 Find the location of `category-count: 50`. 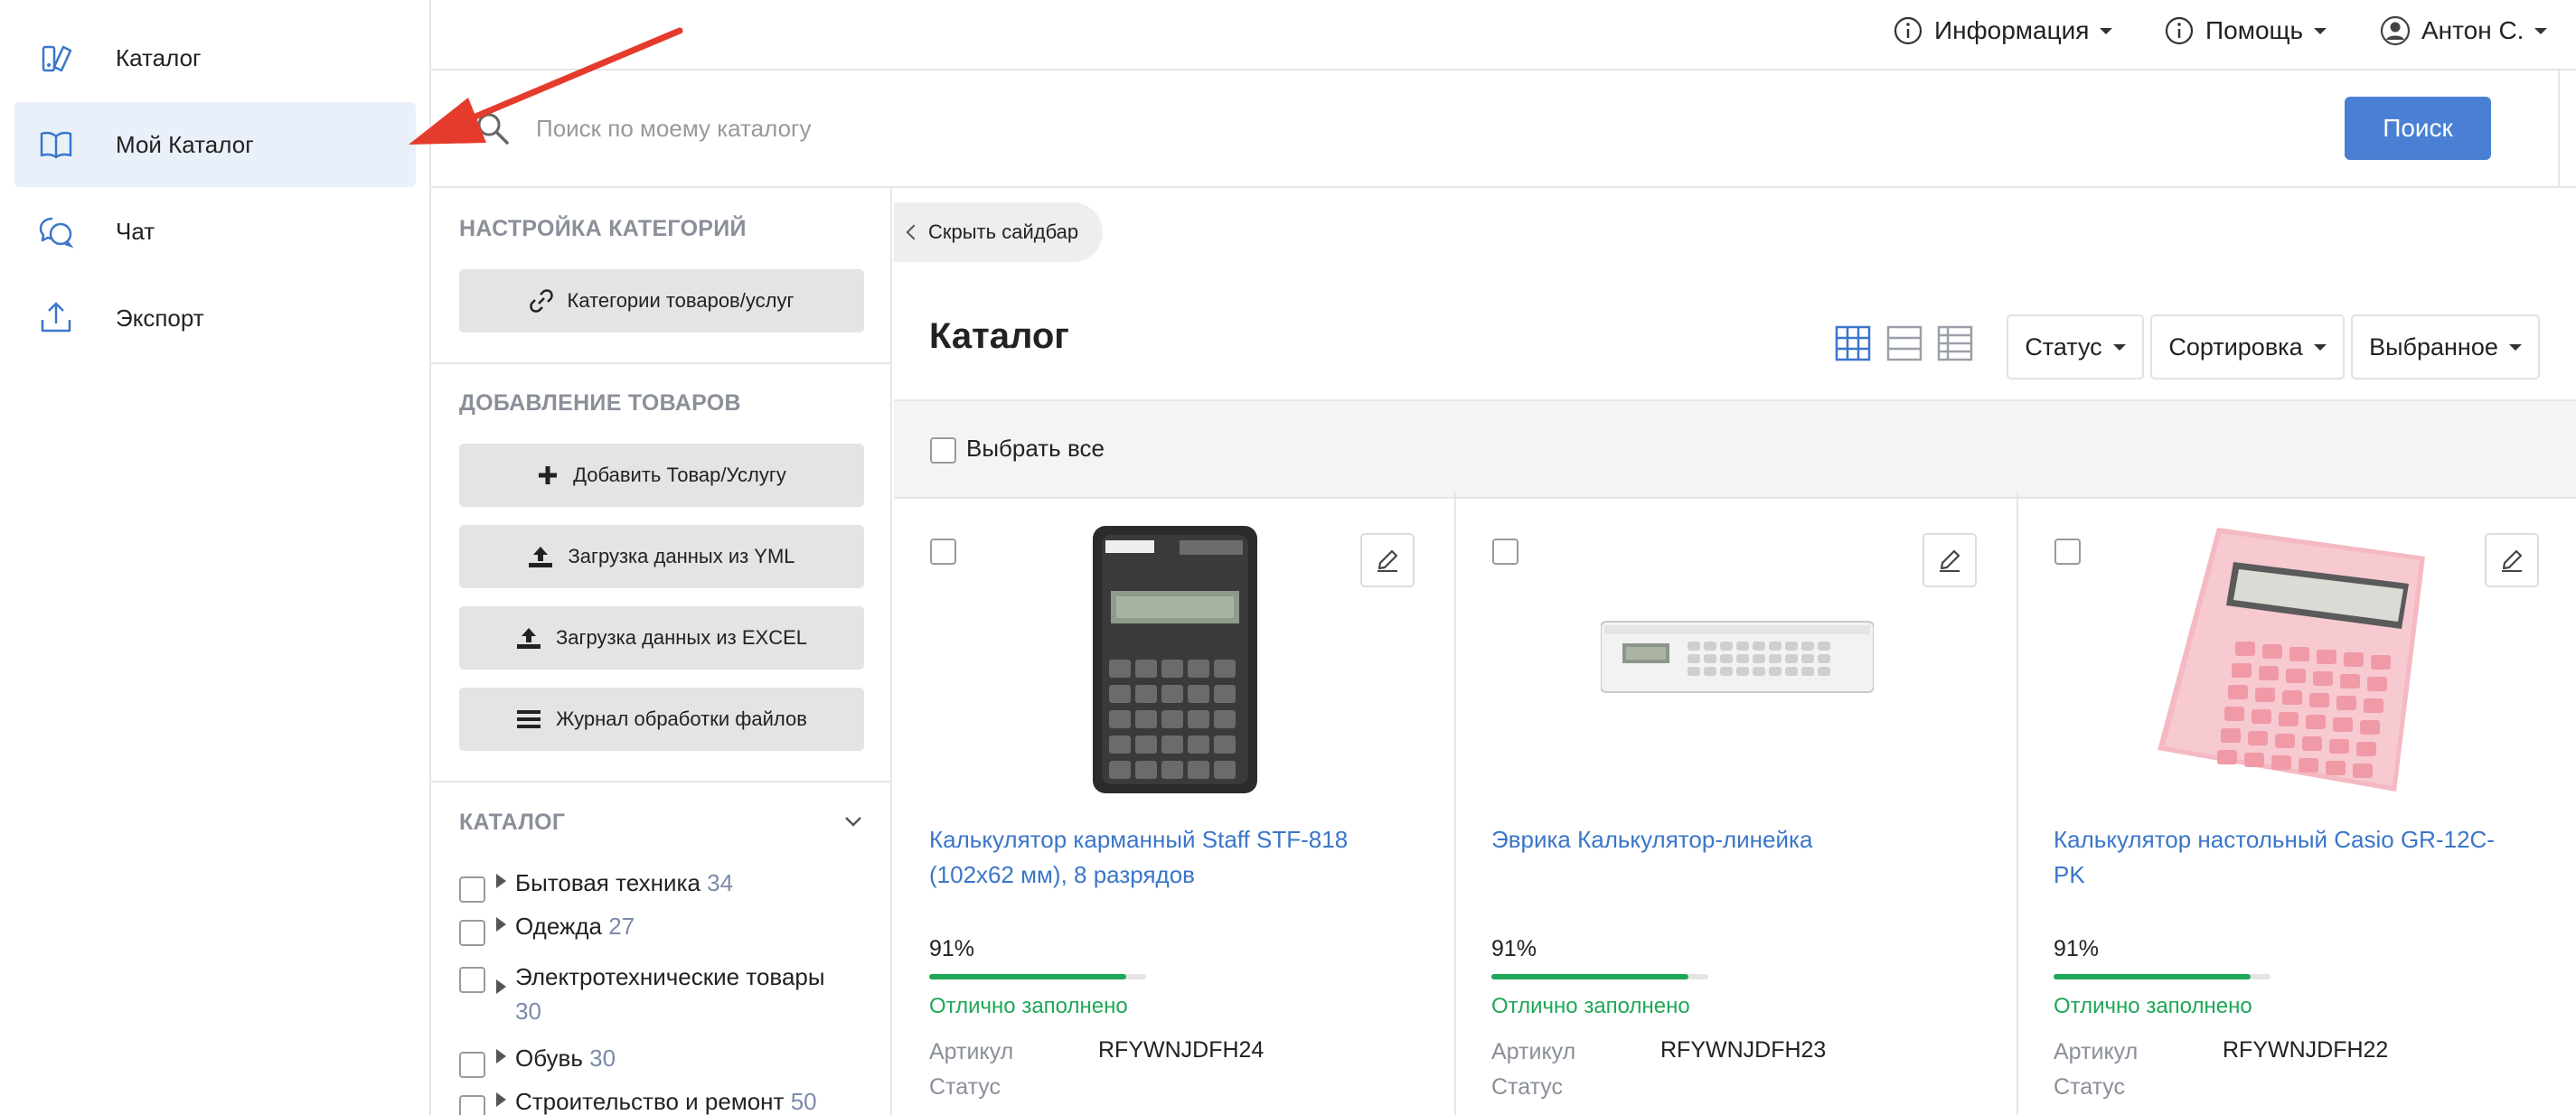

category-count: 50 is located at coordinates (803, 1101).